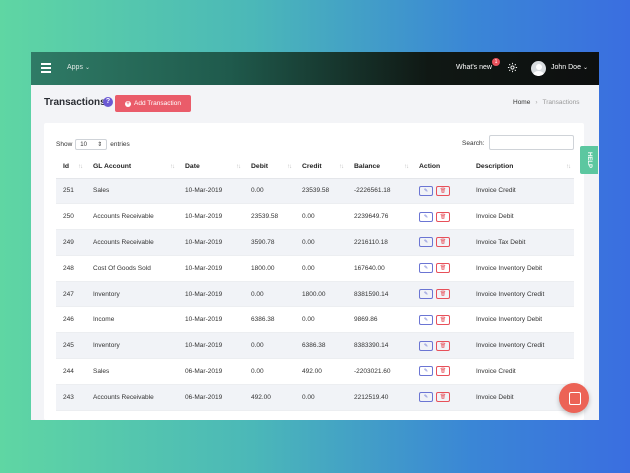 The height and width of the screenshot is (473, 630). Describe the element at coordinates (100, 145) in the screenshot. I see `select-arrows-icon: ⇕` at that location.